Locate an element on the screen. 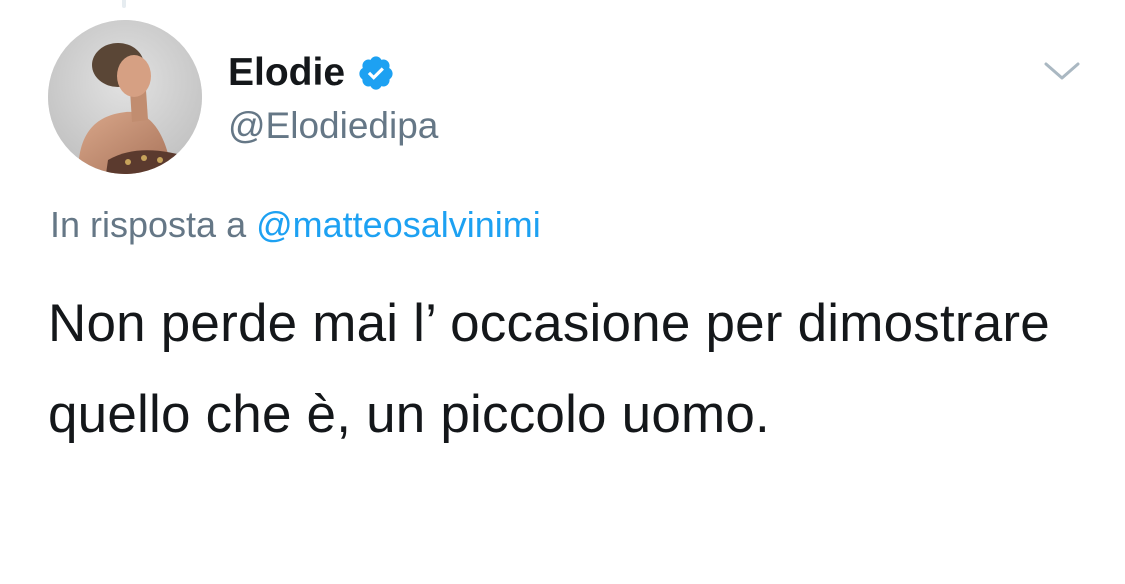 This screenshot has width=1125, height=584. reply-context-prefix: In risposta a is located at coordinates (148, 224).